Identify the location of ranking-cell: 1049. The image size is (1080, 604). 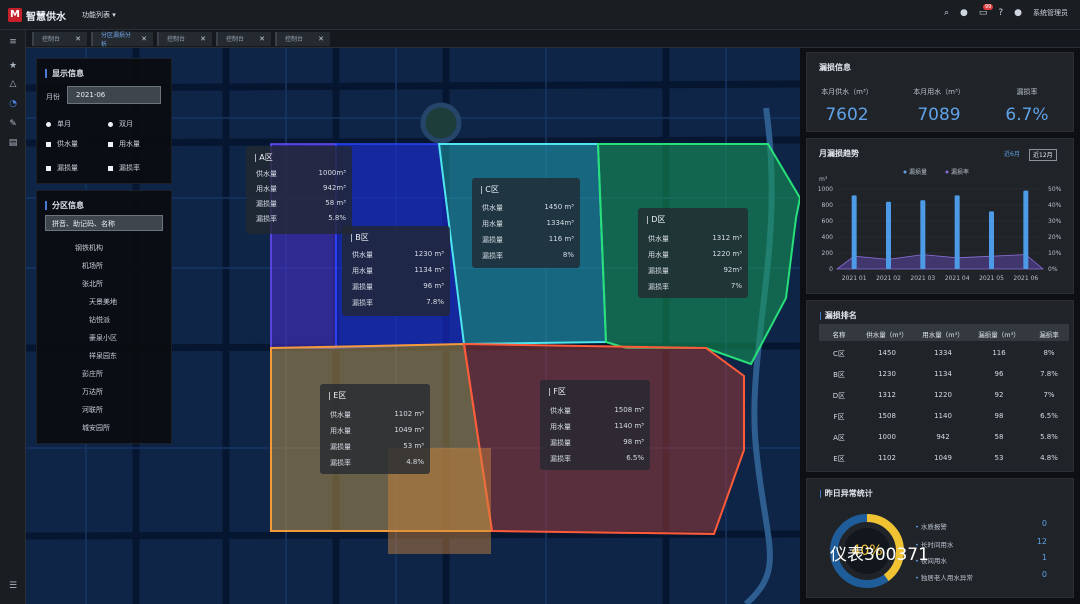
(943, 458).